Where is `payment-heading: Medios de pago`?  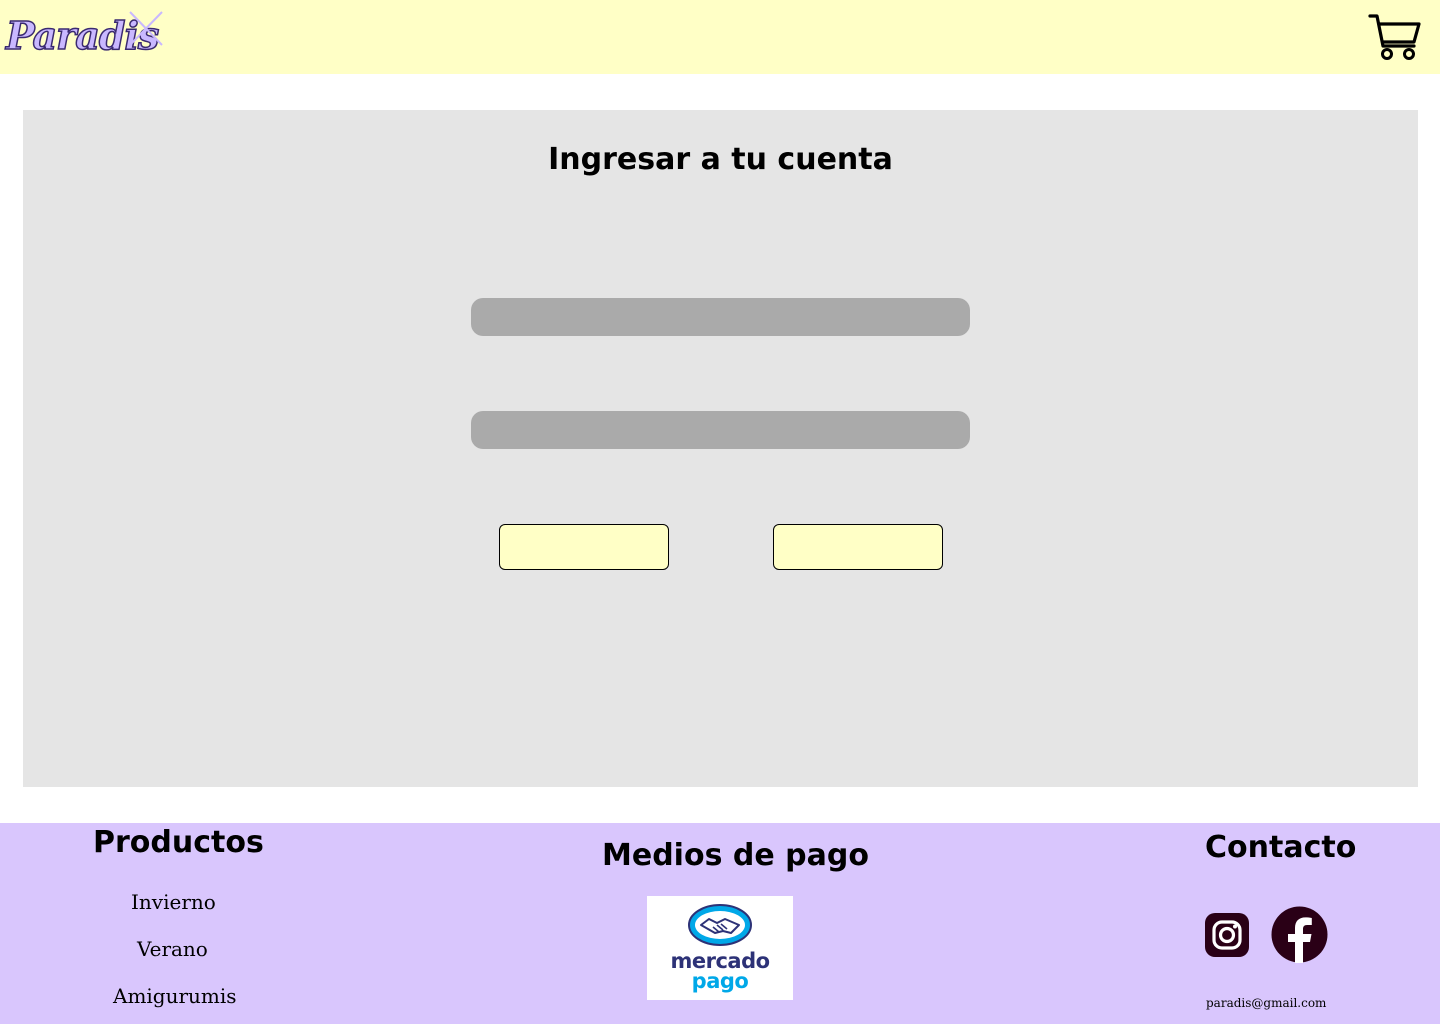 payment-heading: Medios de pago is located at coordinates (735, 855).